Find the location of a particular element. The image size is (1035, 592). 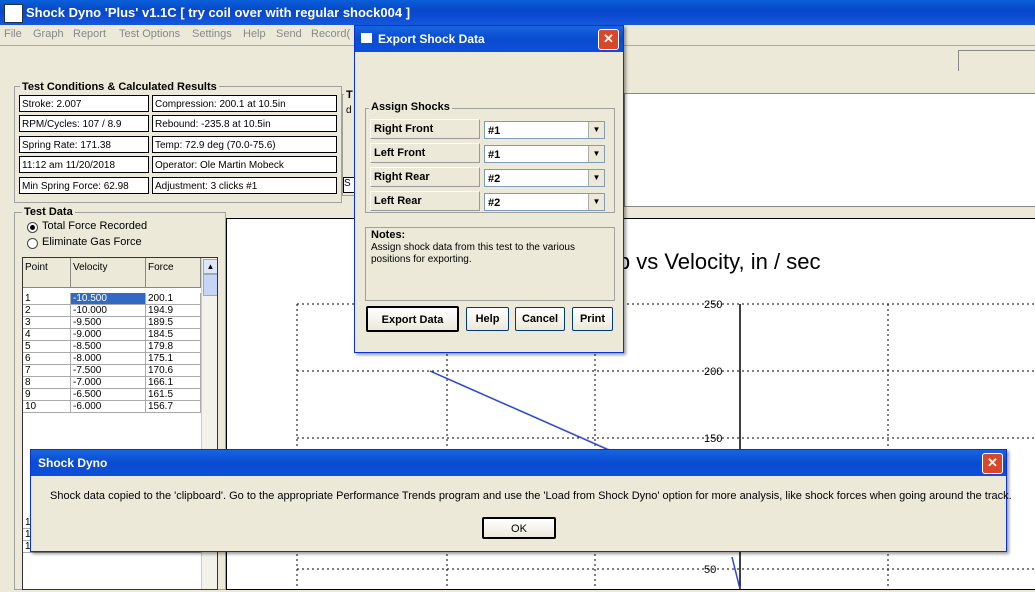

row-force: 184.5 is located at coordinates (173, 335).